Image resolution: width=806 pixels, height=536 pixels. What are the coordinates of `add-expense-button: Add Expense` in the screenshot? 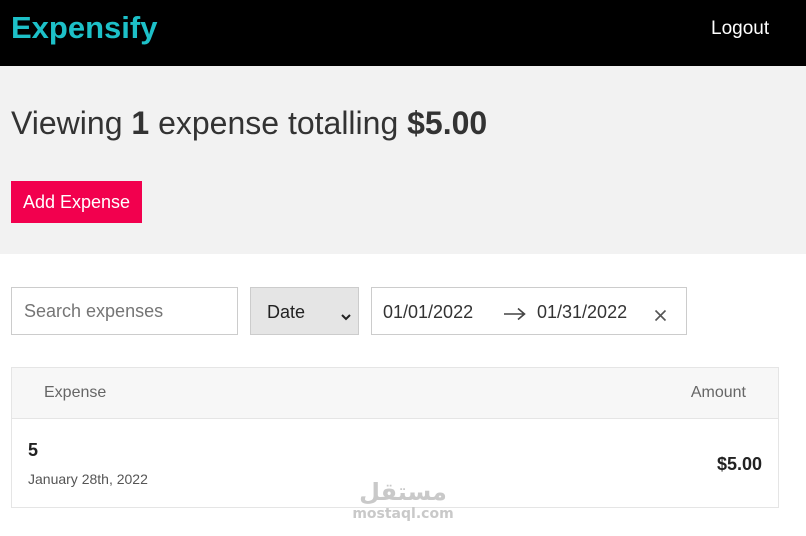 It's located at (76, 202).